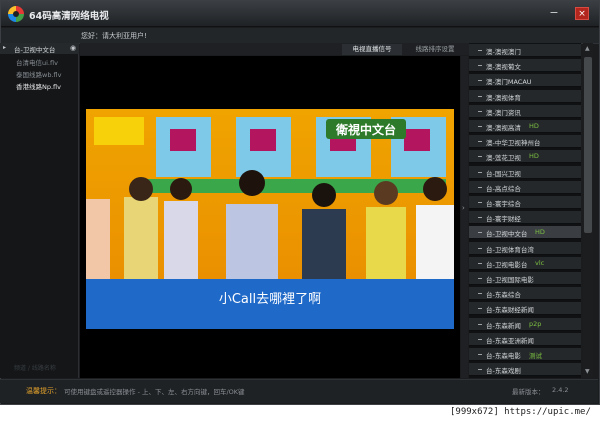 This screenshot has height=423, width=600. I want to click on version-value: 2.4.2, so click(560, 390).